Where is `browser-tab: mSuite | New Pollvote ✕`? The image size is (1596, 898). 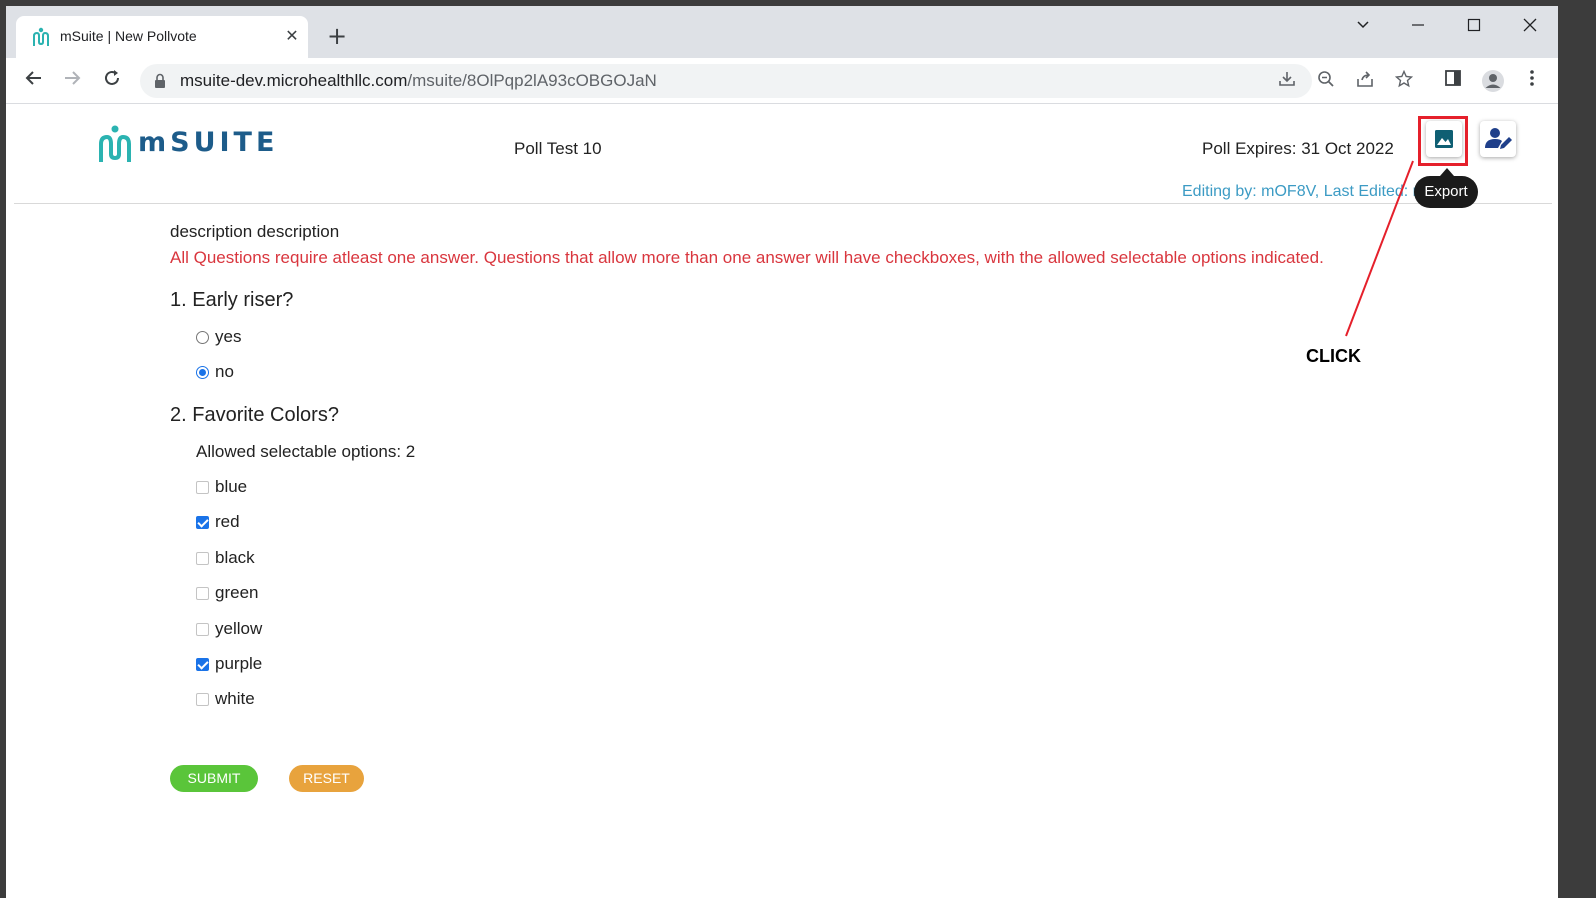
browser-tab: mSuite | New Pollvote ✕ is located at coordinates (162, 37).